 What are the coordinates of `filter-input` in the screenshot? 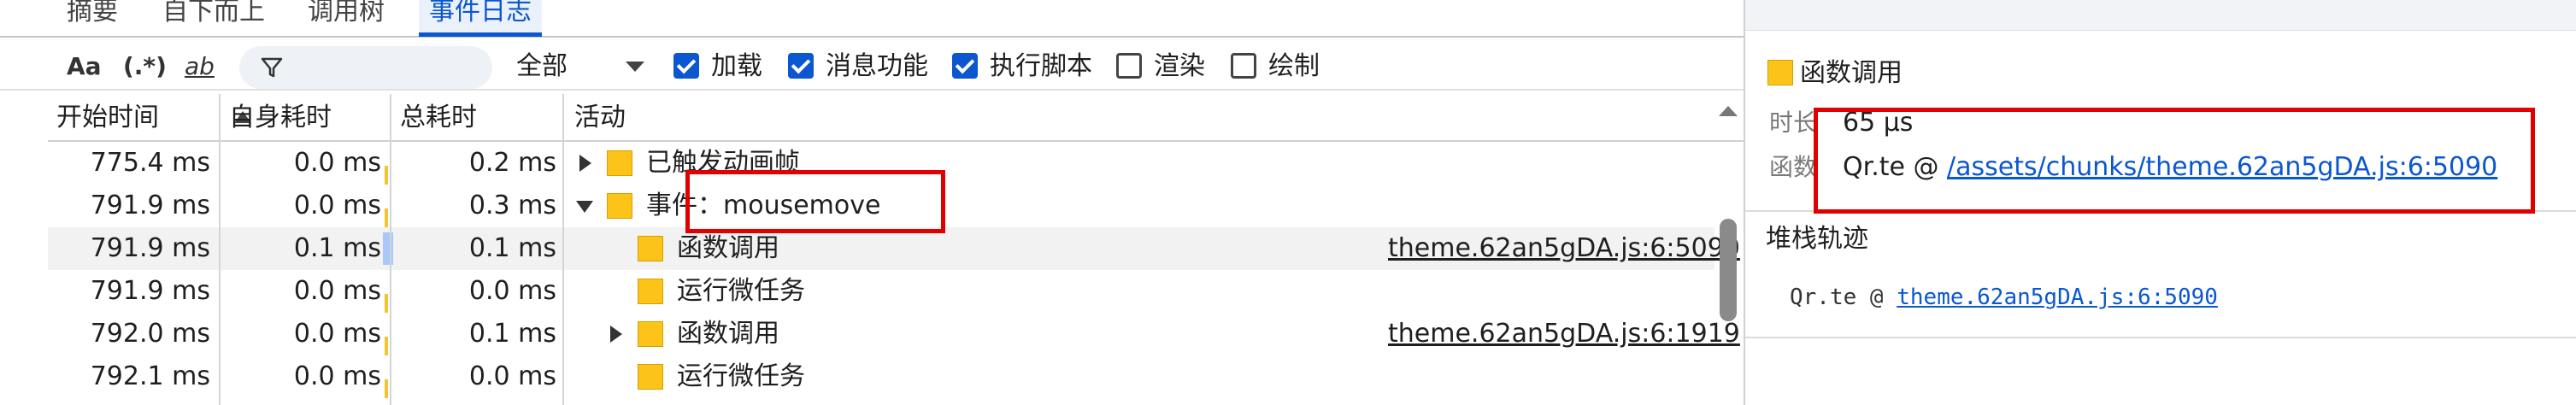 It's located at (365, 67).